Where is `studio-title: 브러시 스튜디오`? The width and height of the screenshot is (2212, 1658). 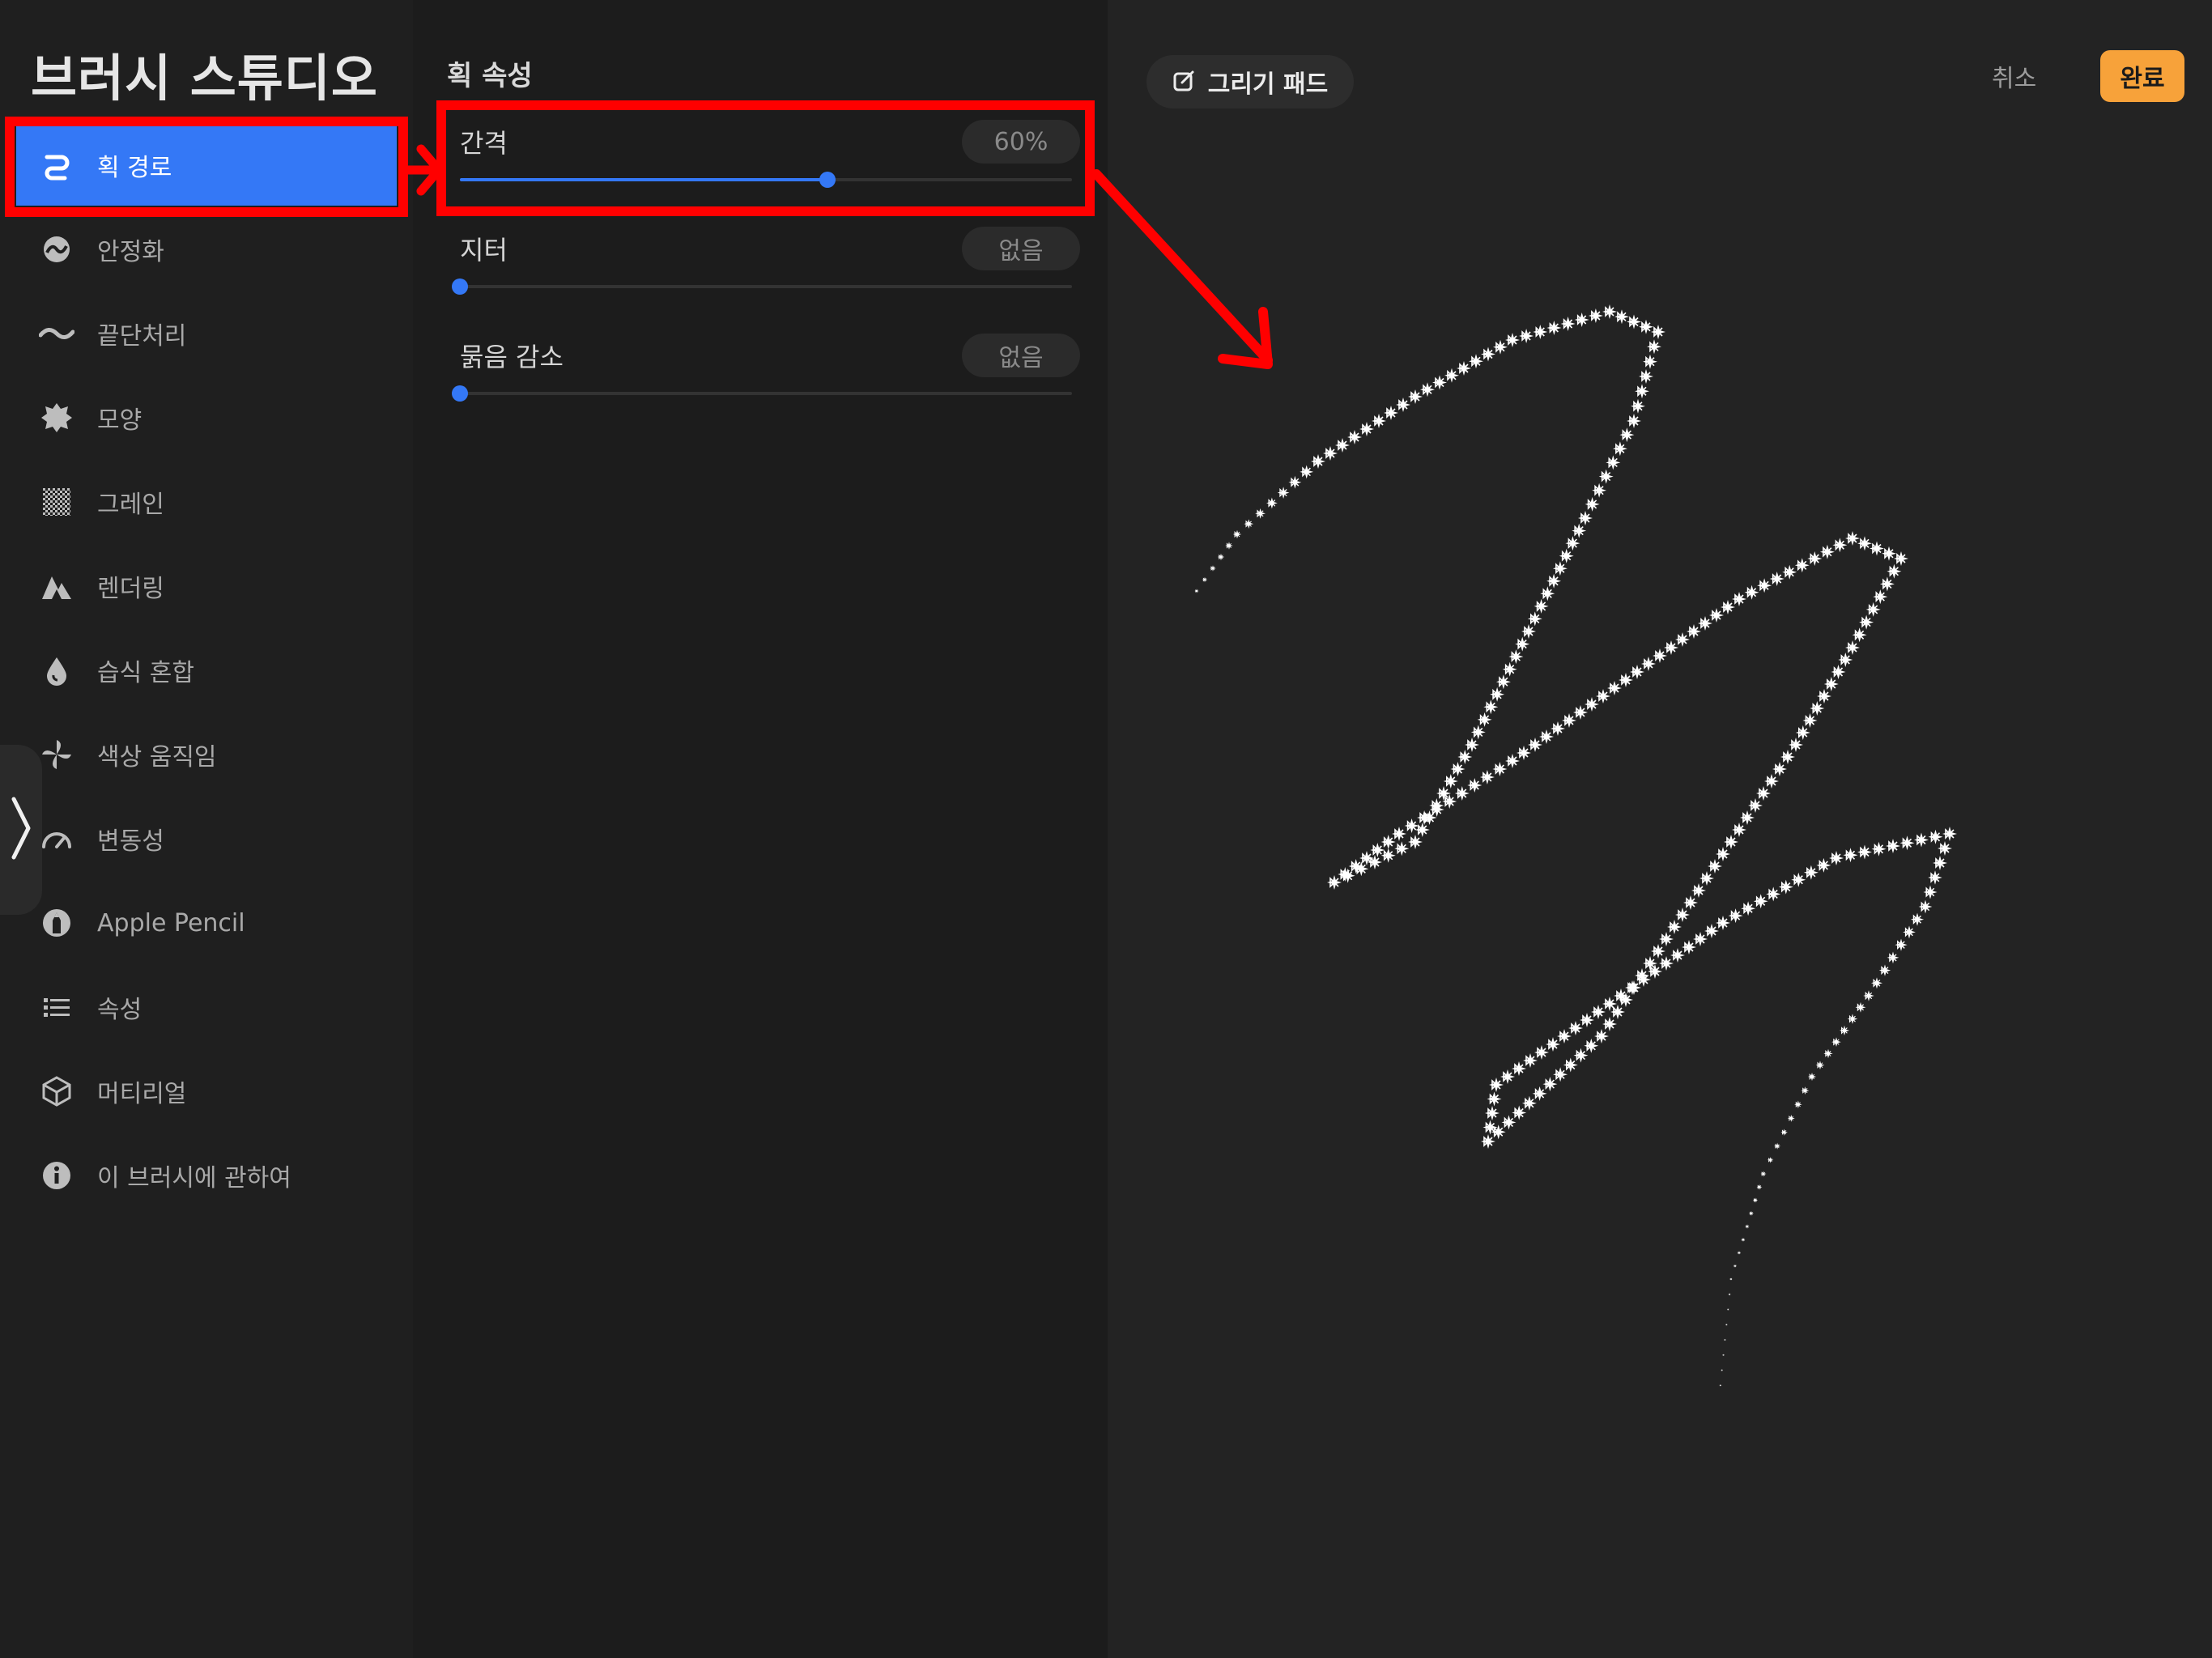 studio-title: 브러시 스튜디오 is located at coordinates (205, 78).